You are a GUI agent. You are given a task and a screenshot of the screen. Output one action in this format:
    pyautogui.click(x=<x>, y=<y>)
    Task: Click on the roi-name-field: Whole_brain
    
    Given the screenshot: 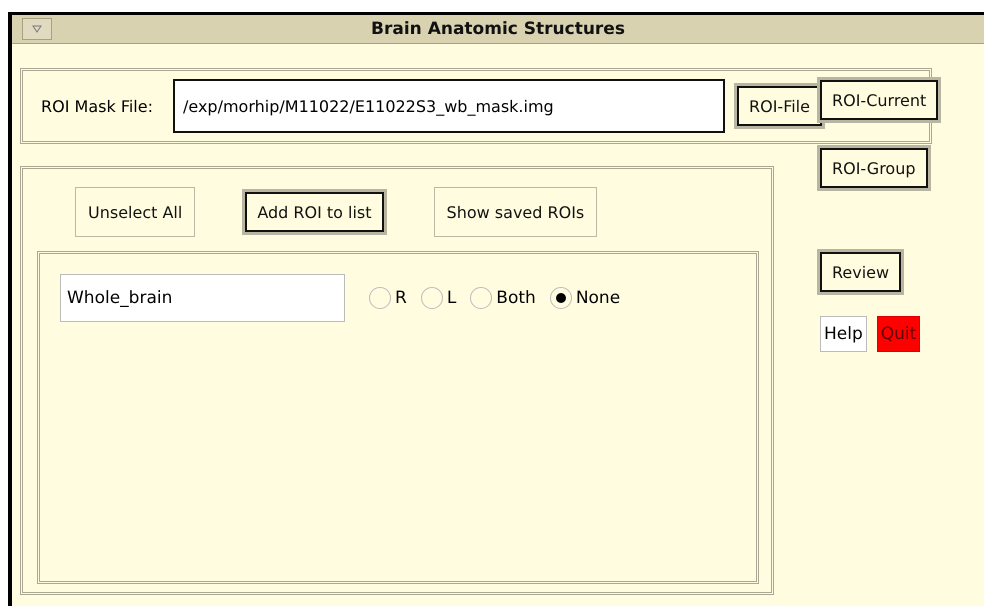 What is the action you would take?
    pyautogui.click(x=202, y=298)
    